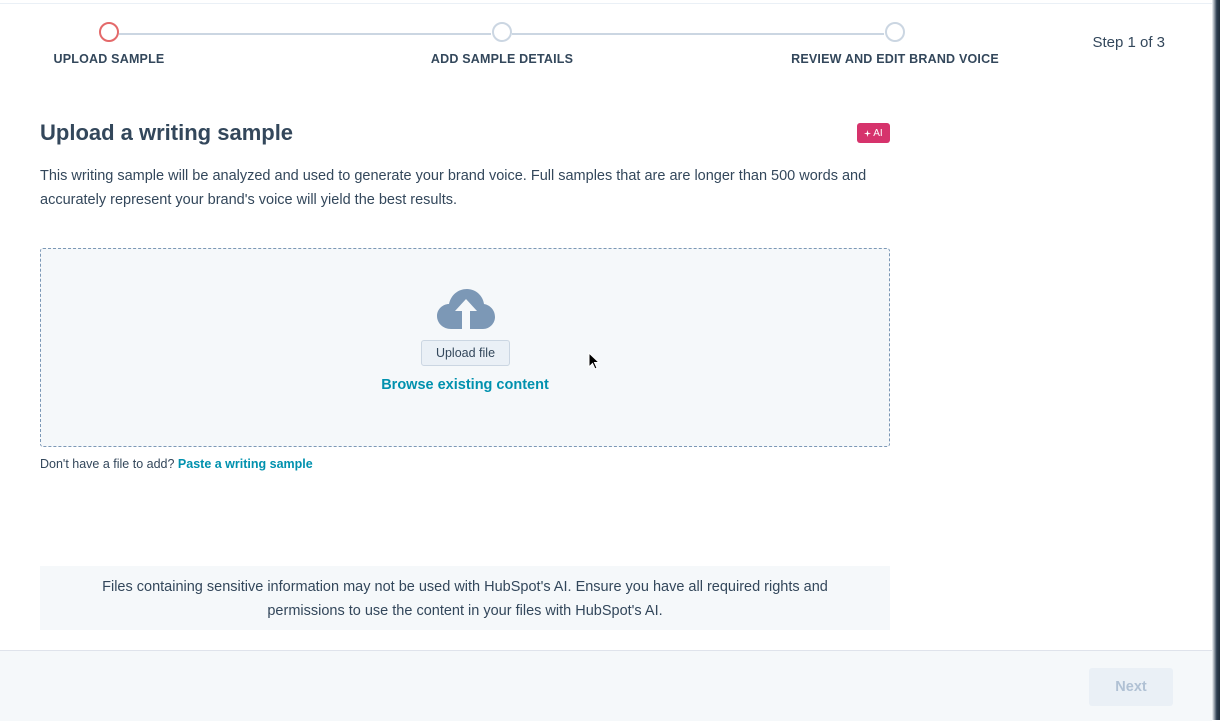  What do you see at coordinates (167, 132) in the screenshot?
I see `page-title: Upload a writing sample` at bounding box center [167, 132].